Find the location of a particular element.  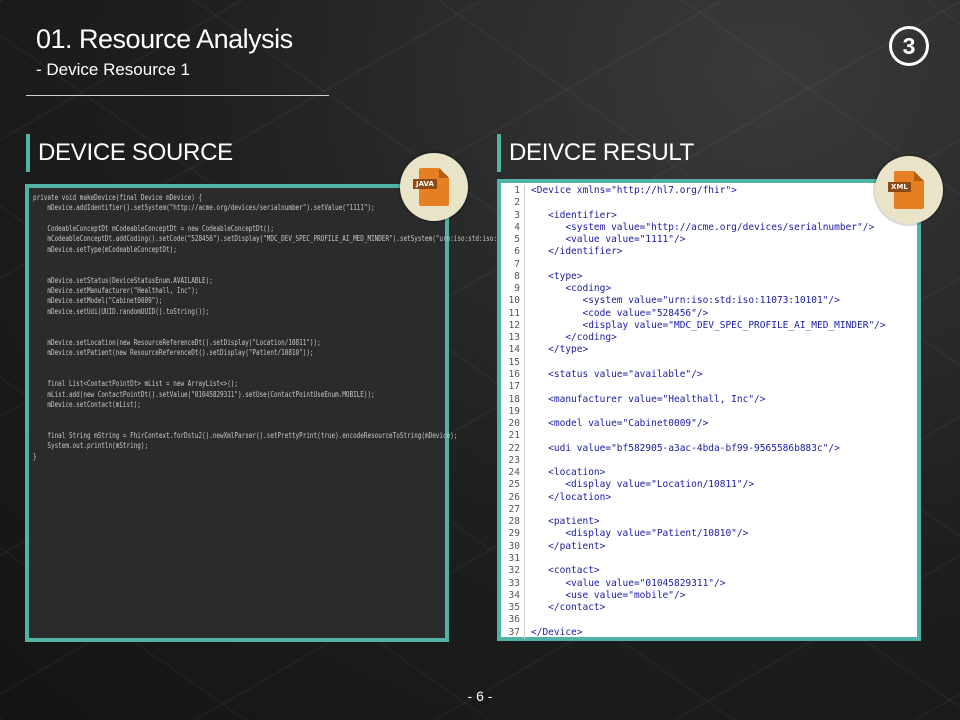

result-code-text: <coding> is located at coordinates (571, 289).